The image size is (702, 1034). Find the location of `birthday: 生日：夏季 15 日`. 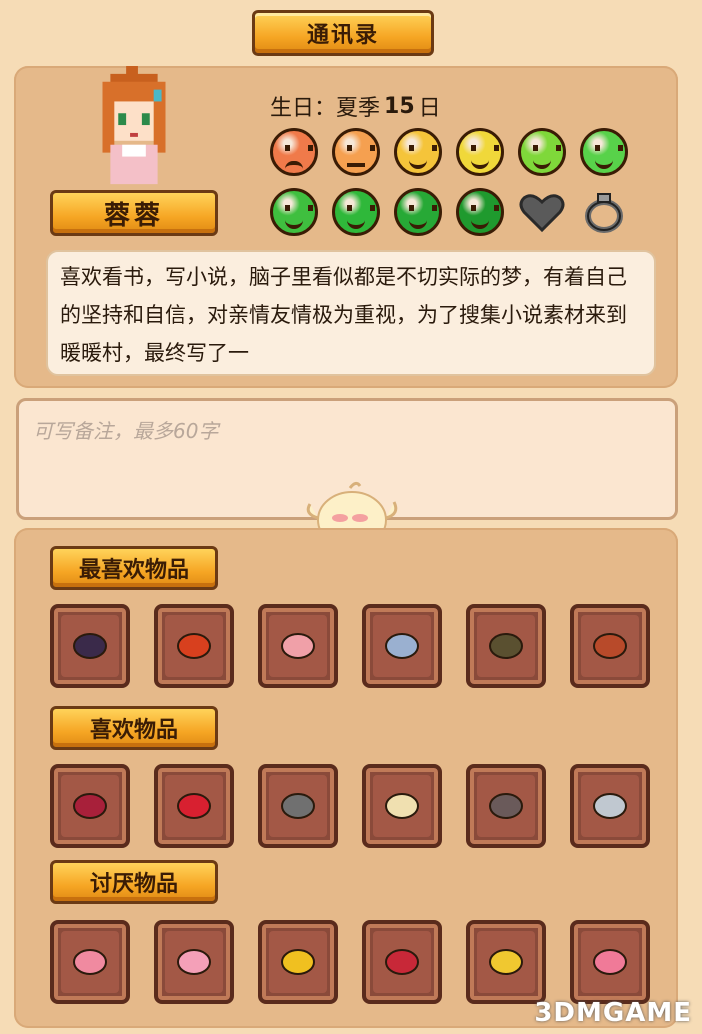

birthday: 生日：夏季 15 日 is located at coordinates (355, 106).